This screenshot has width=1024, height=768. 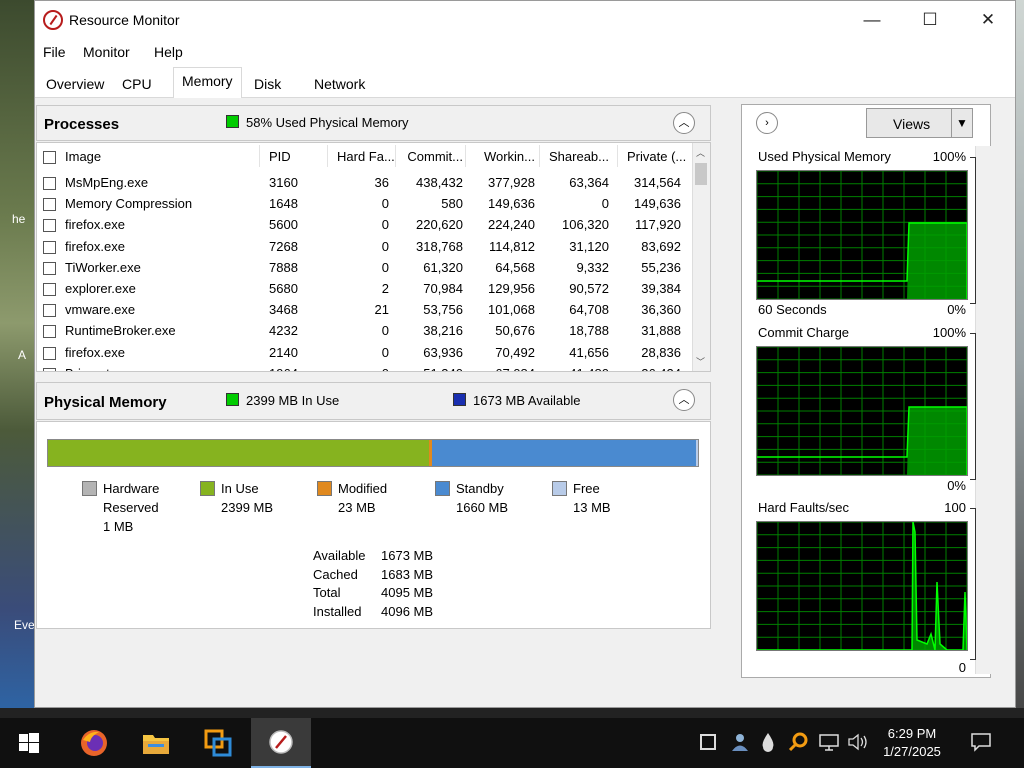 I want to click on process-cell-image: MsMpEng.exe, so click(x=165, y=182).